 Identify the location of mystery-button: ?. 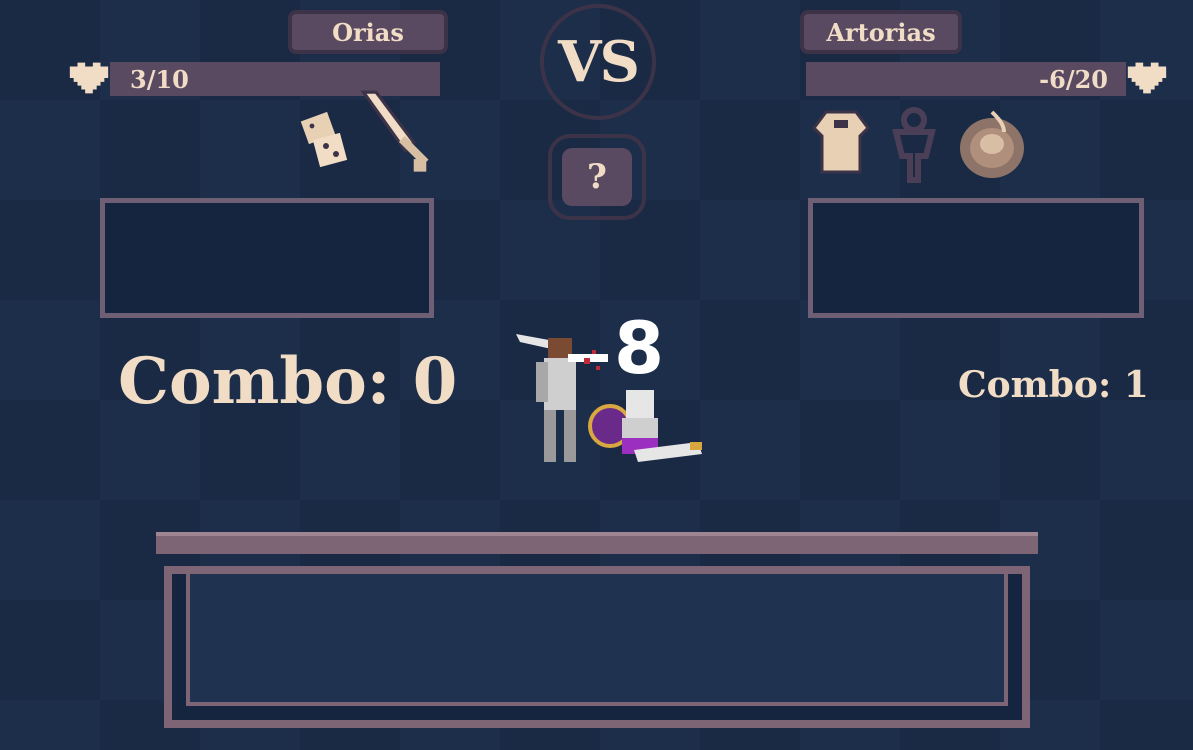
(597, 177).